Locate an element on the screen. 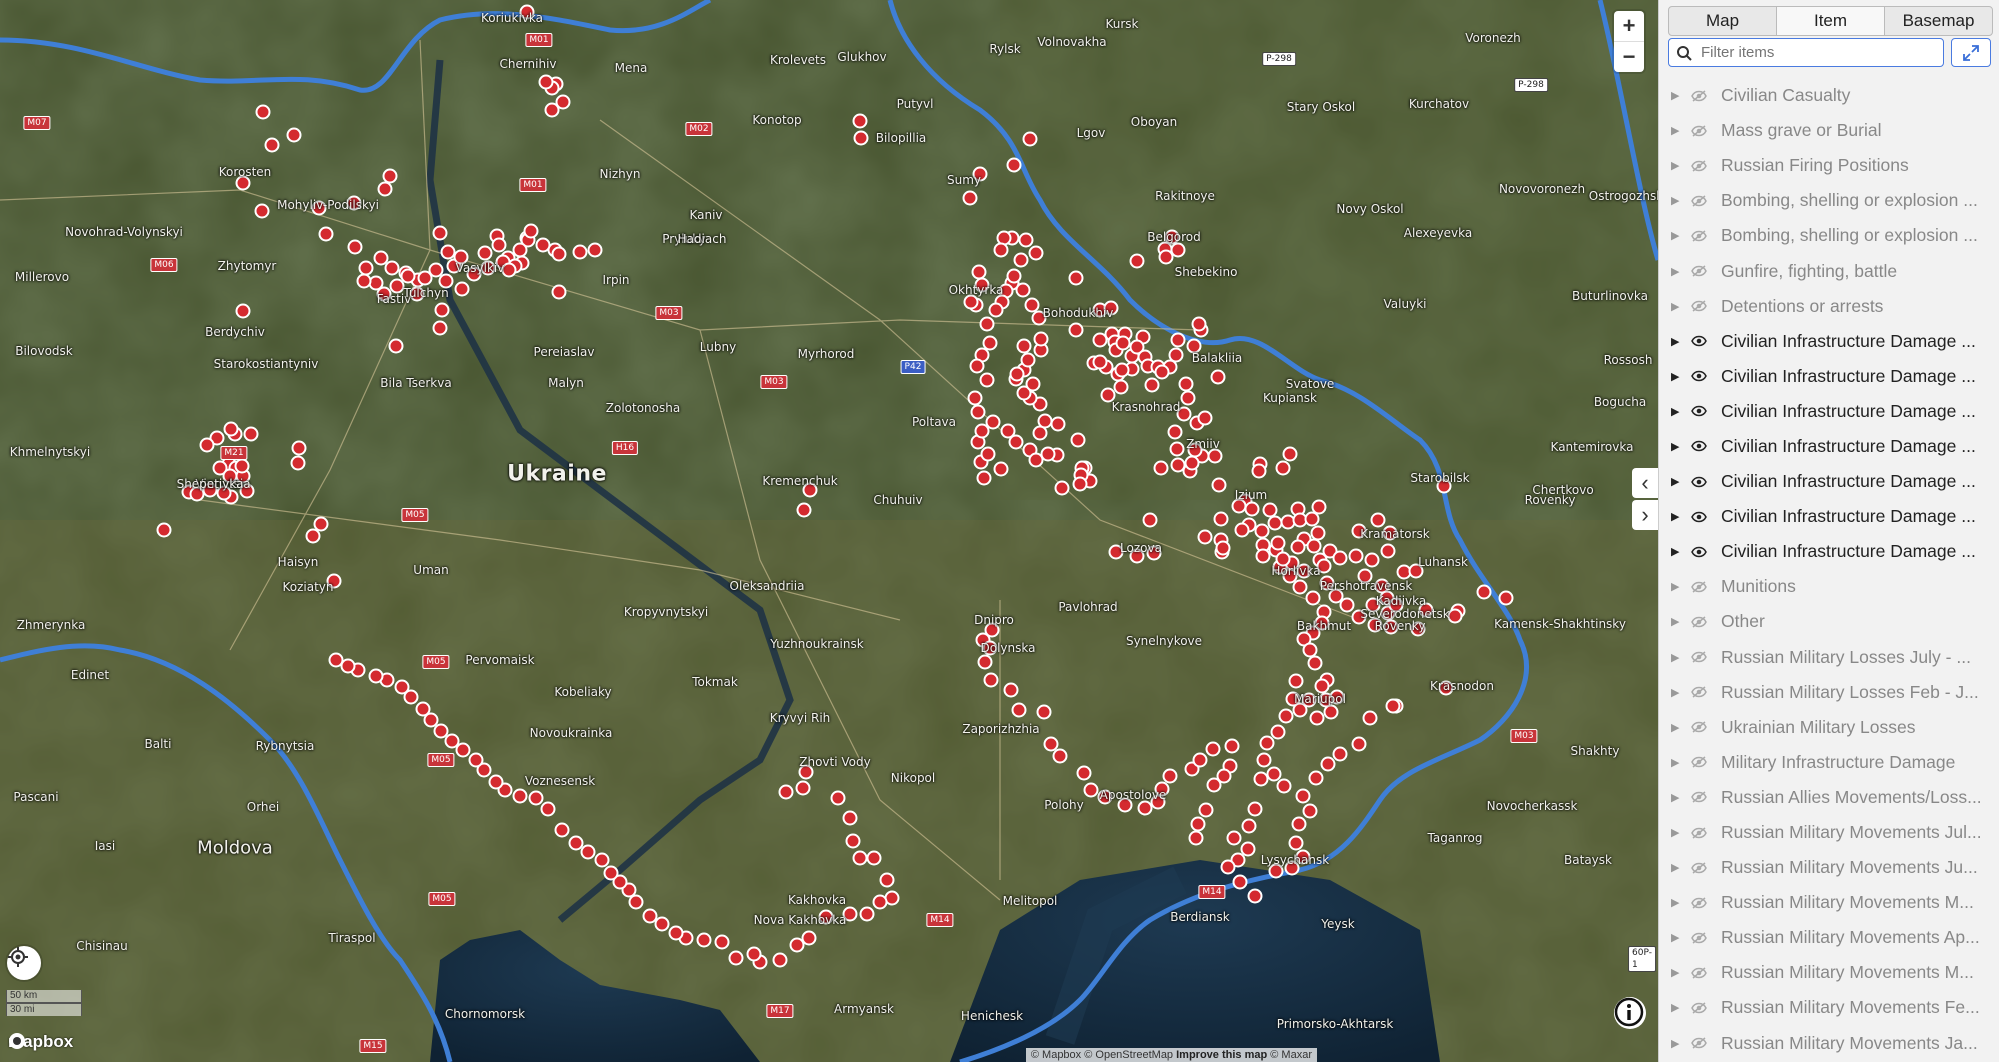  eye-icon is located at coordinates (1700, 552).